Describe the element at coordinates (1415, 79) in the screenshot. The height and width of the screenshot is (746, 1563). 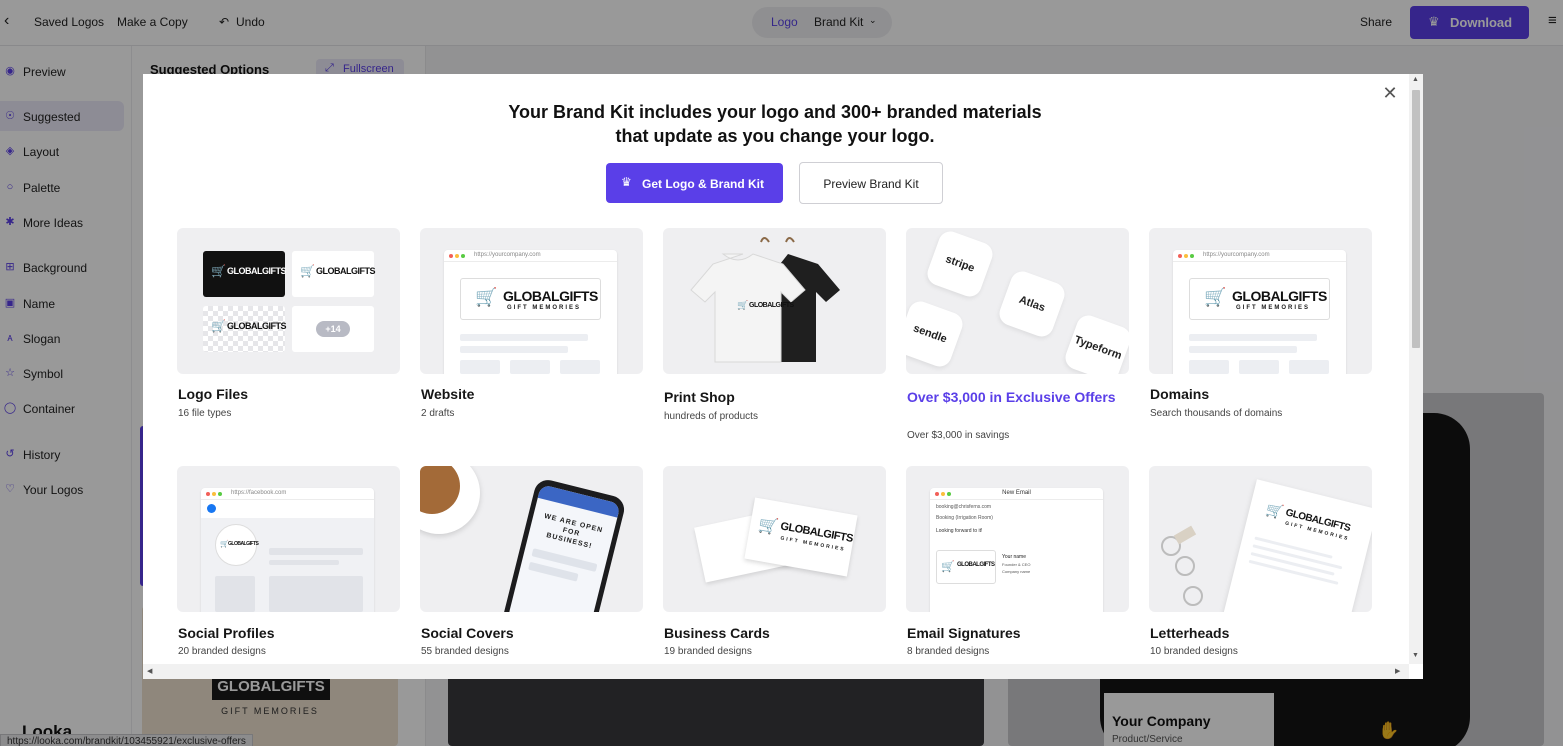
I see `scroll-up-arrow: ▲` at that location.